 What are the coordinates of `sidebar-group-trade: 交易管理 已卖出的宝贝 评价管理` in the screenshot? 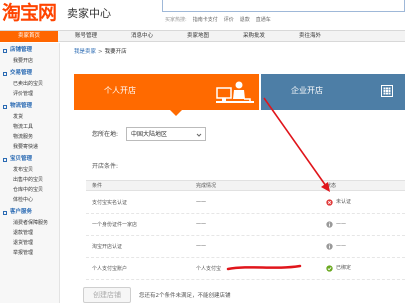 It's located at (29, 83).